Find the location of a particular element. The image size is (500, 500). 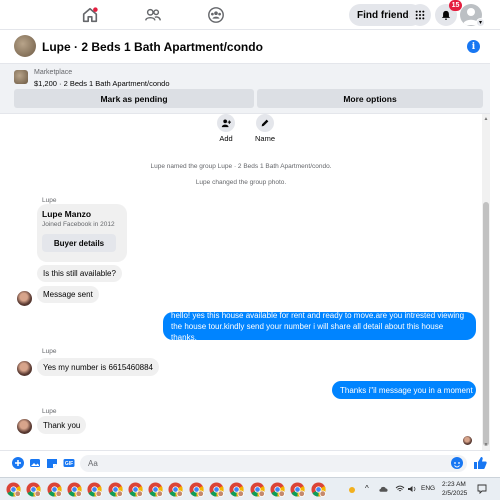

svg-text: GIF is located at coordinates (69, 464).